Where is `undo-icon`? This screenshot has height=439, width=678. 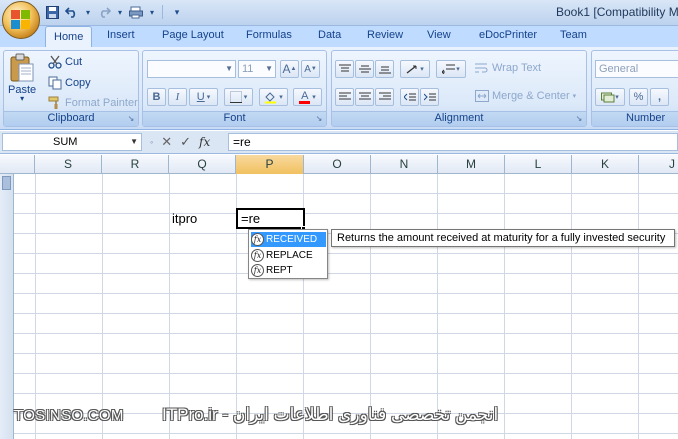 undo-icon is located at coordinates (72, 12).